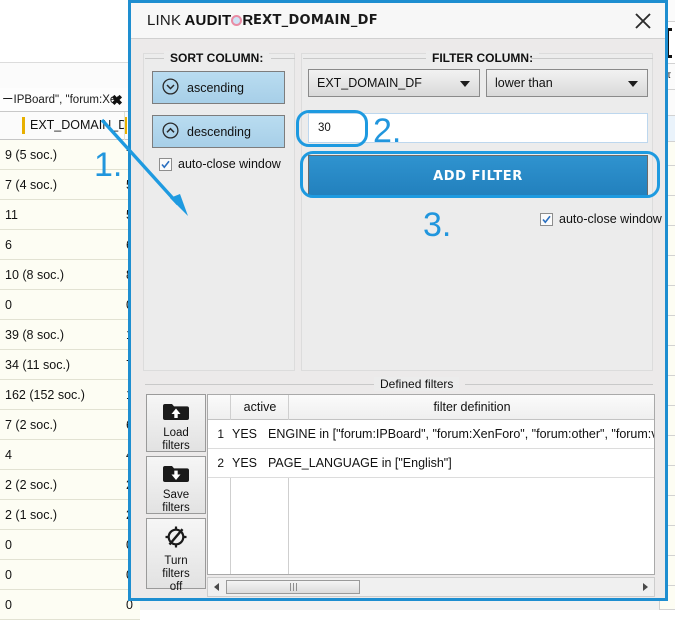 This screenshot has width=675, height=620. Describe the element at coordinates (35, 275) in the screenshot. I see `table-cell-ext-domain-df: 10 (8 soc.)` at that location.